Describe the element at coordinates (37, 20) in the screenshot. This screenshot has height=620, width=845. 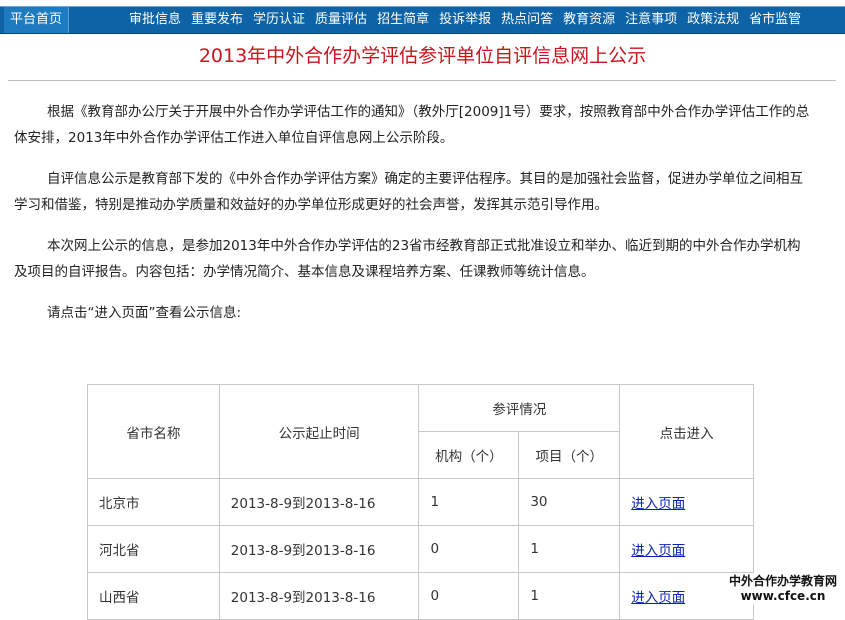
I see `nav-home-link: 平台首页` at that location.